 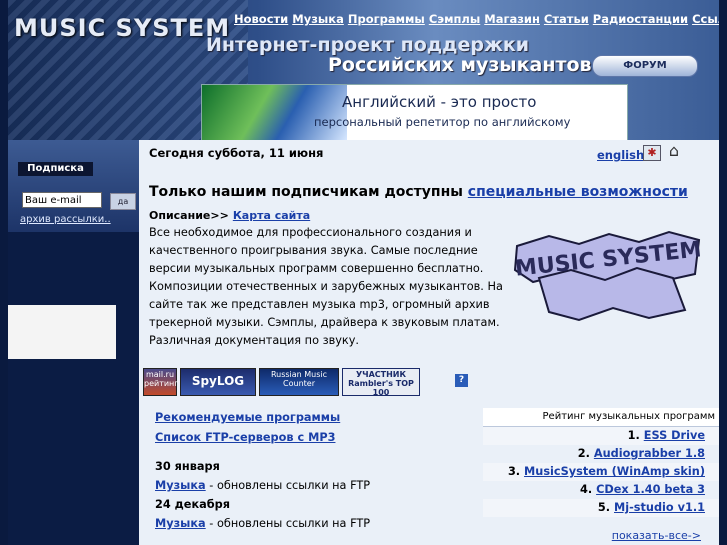 What do you see at coordinates (247, 438) in the screenshot?
I see `ftp-servers-link: Список FTP-серверов с MP3` at bounding box center [247, 438].